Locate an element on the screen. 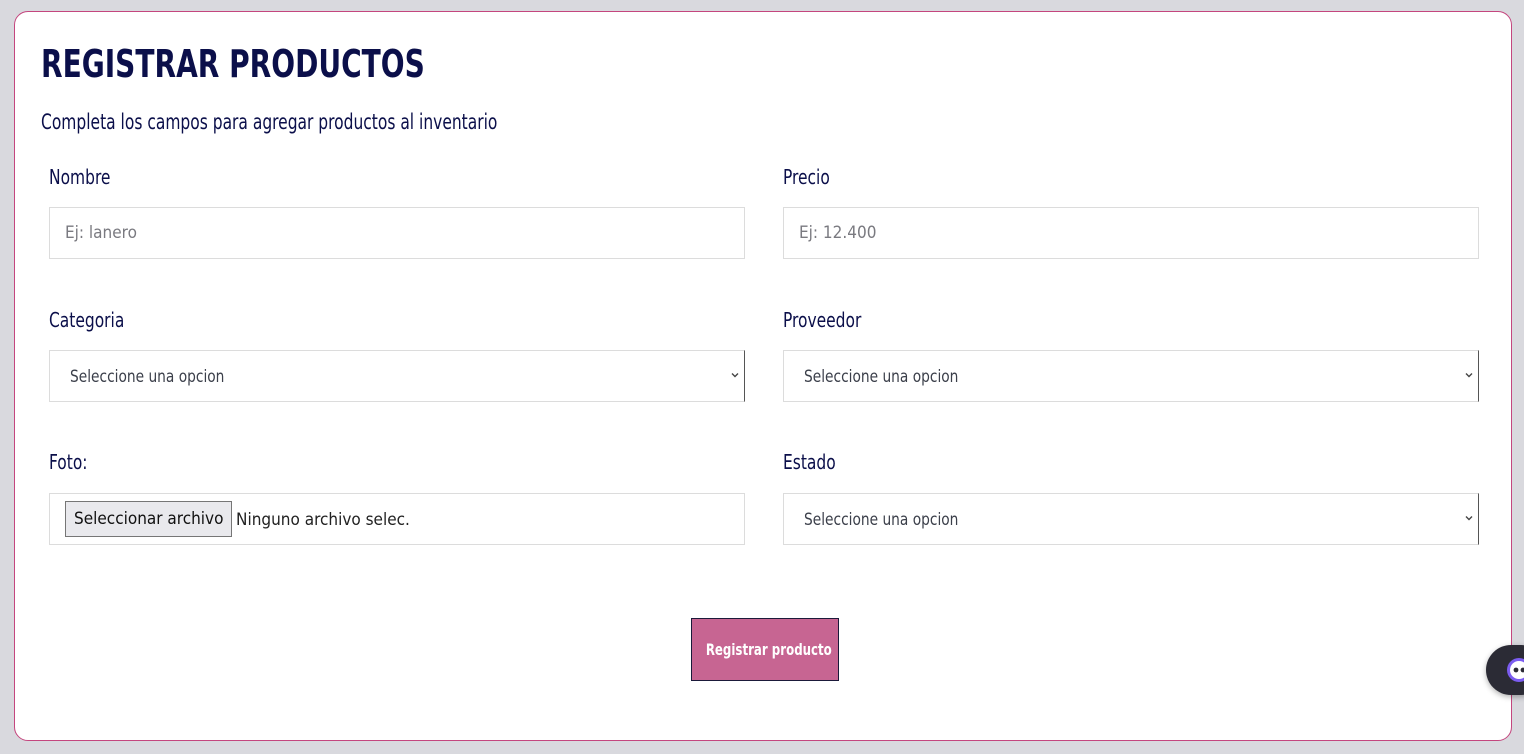 Image resolution: width=1524 pixels, height=754 pixels. estado-selected-value: Seleccione una opcion is located at coordinates (881, 520).